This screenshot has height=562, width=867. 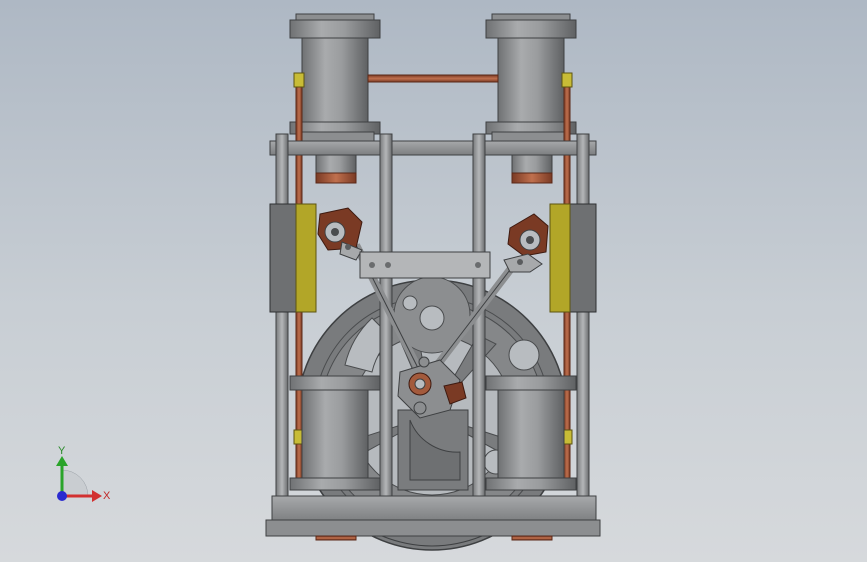 What do you see at coordinates (526, 243) in the screenshot?
I see `right-rocker` at bounding box center [526, 243].